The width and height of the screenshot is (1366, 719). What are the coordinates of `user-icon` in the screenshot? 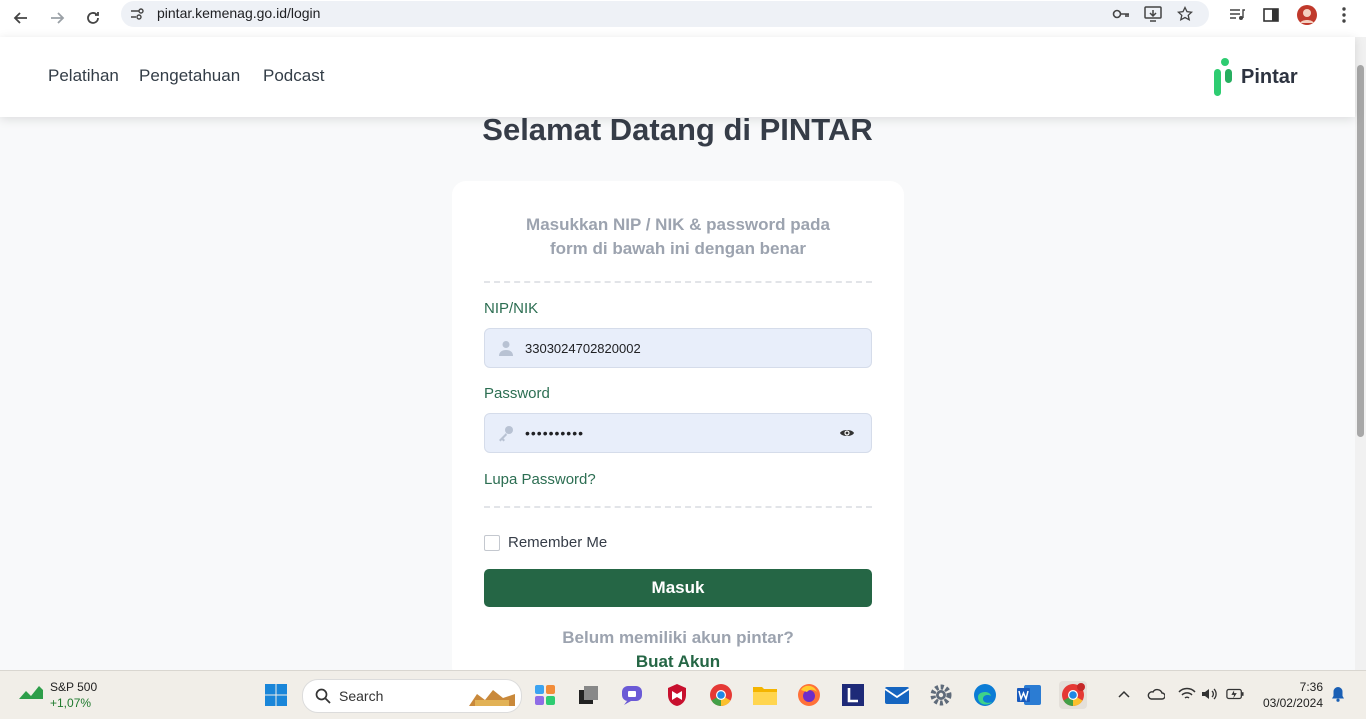 It's located at (506, 348).